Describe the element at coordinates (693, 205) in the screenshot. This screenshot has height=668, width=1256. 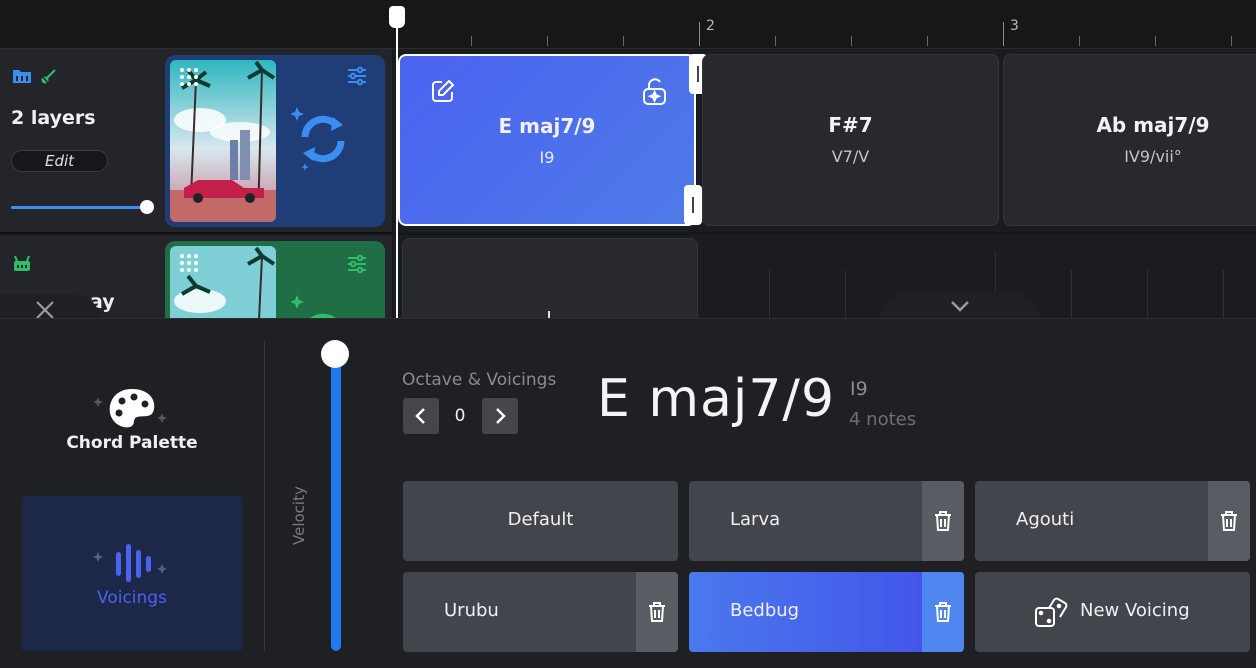
I see `chord-resize-handle-bottom` at that location.